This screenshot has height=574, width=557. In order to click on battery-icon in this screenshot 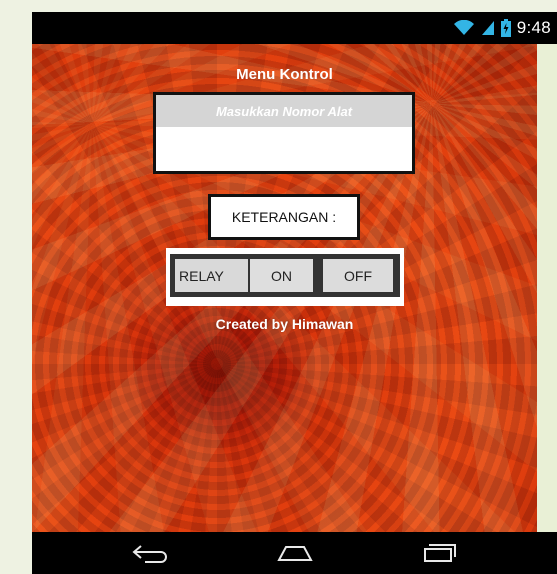, I will do `click(505, 28)`.